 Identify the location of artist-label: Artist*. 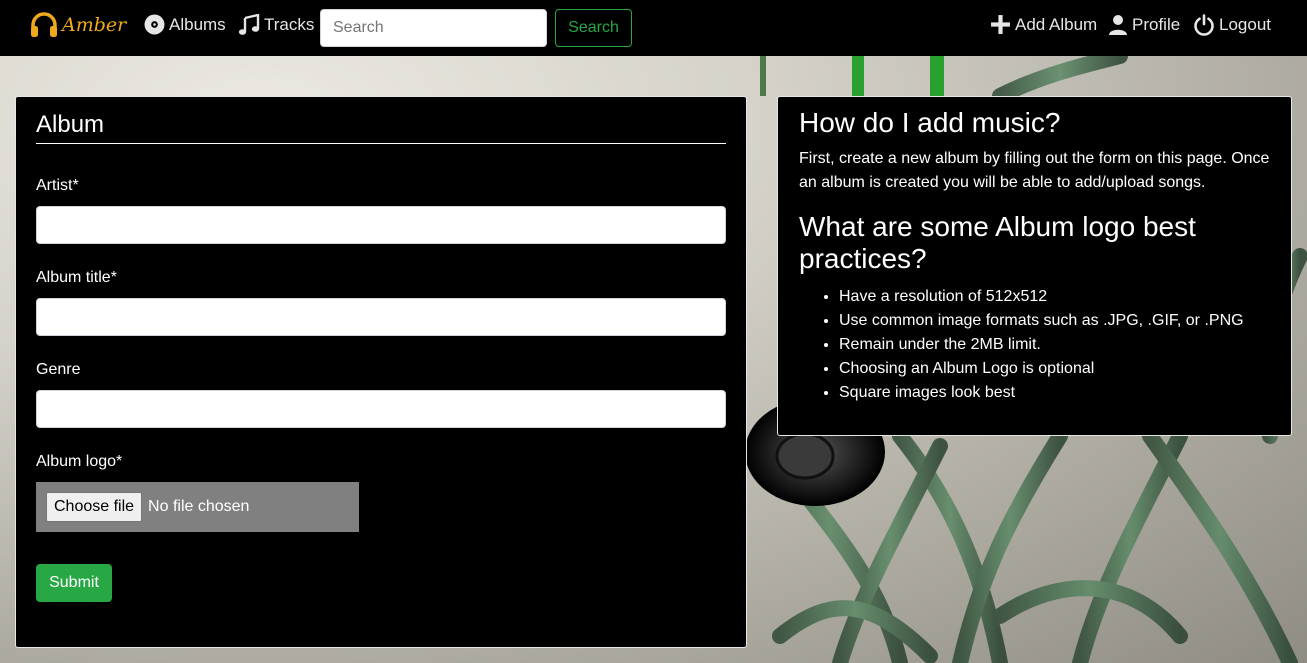
(57, 185).